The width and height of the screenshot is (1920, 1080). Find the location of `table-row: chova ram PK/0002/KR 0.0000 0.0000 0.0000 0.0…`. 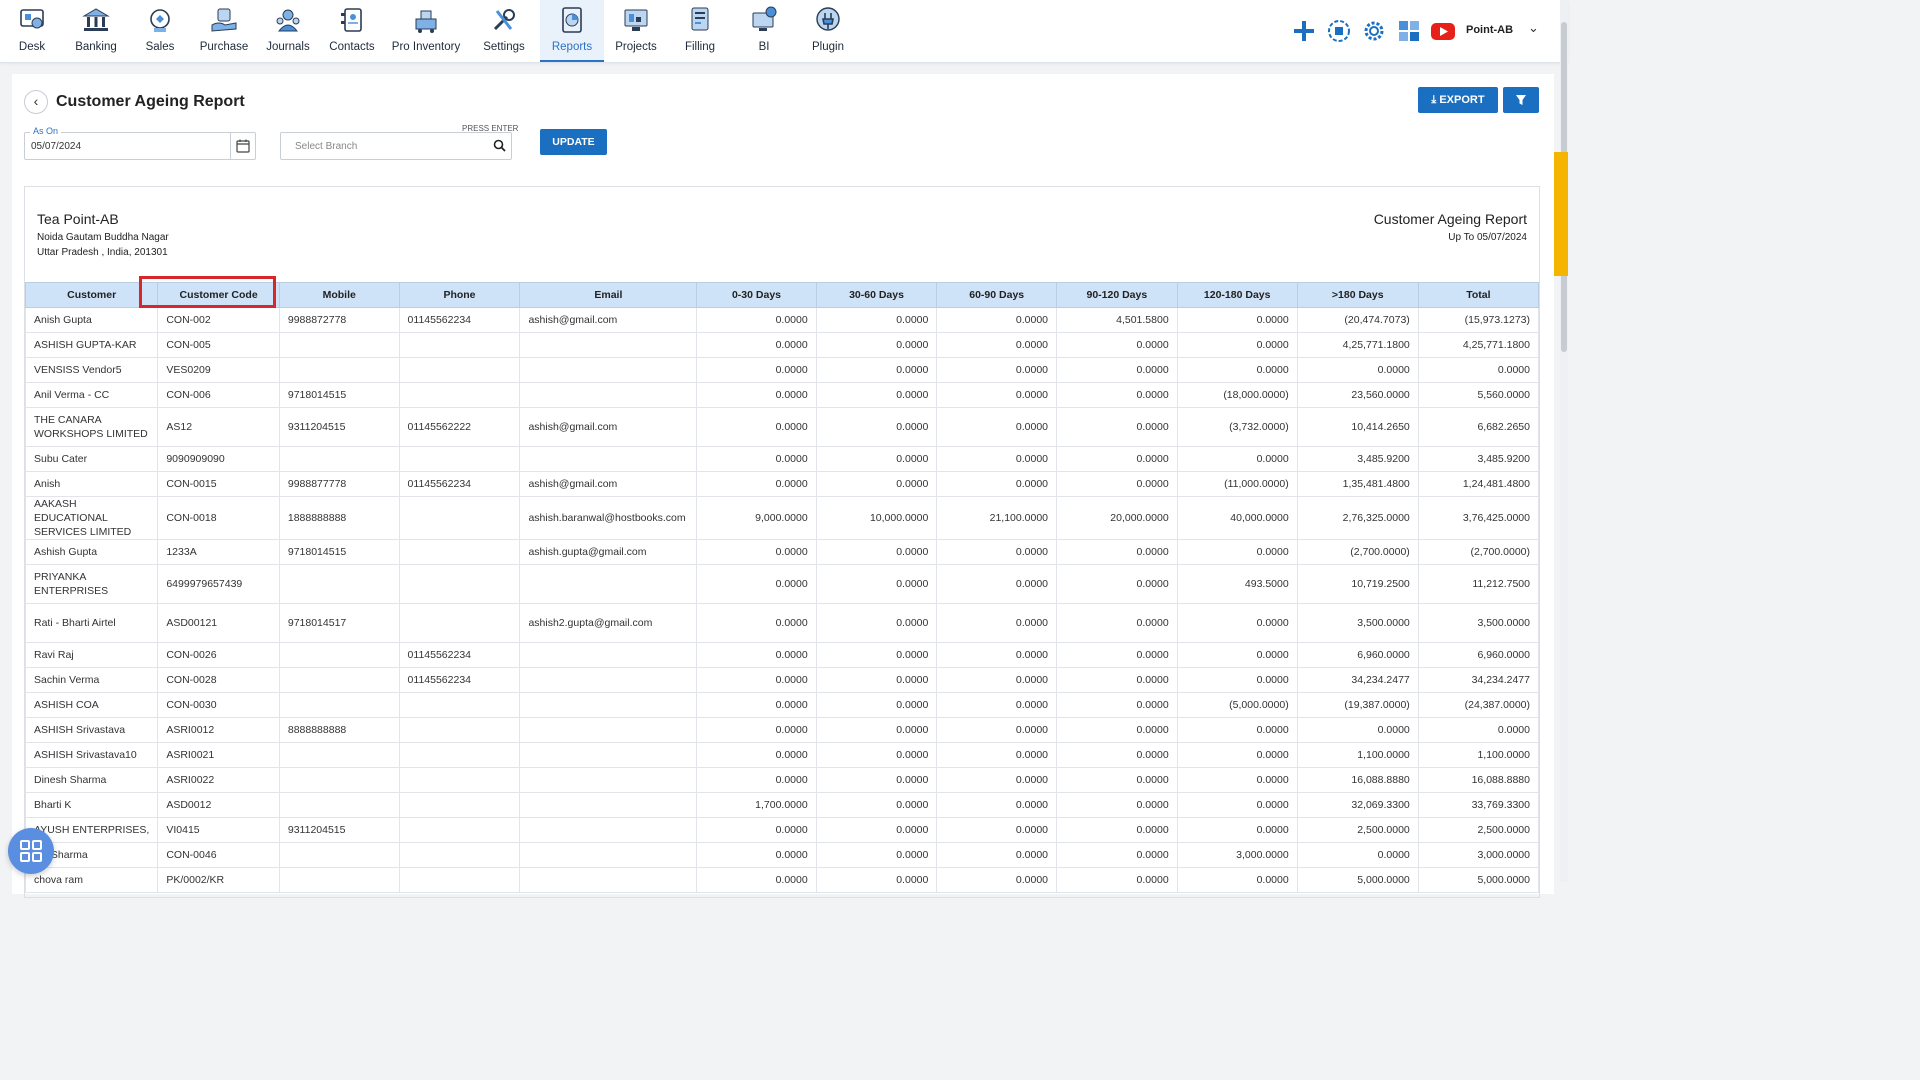

table-row: chova ram PK/0002/KR 0.0000 0.0000 0.0000 0.0… is located at coordinates (782, 880).